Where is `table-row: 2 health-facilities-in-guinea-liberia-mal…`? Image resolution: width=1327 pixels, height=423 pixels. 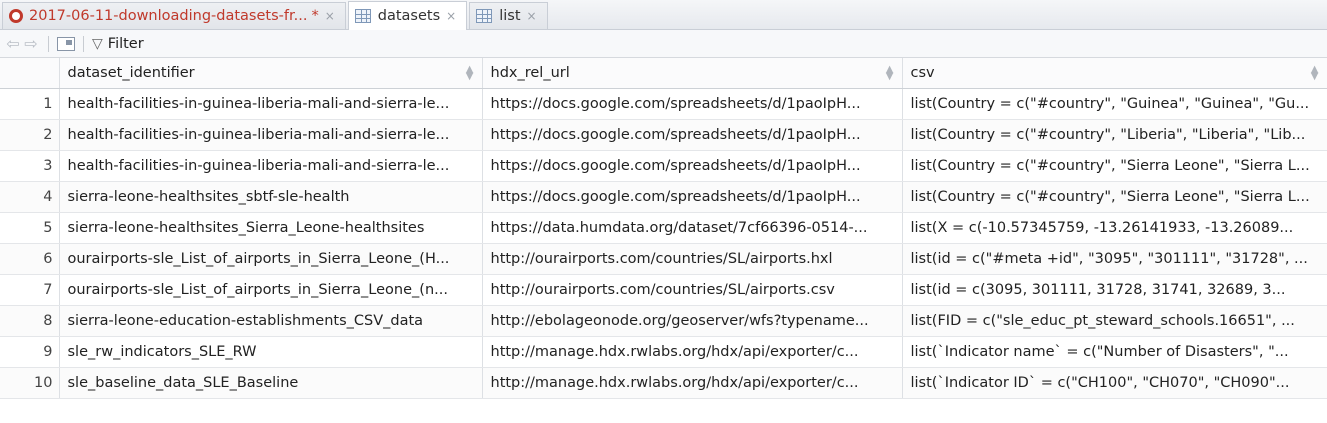
table-row: 2 health-facilities-in-guinea-liberia-mal… is located at coordinates (663, 135).